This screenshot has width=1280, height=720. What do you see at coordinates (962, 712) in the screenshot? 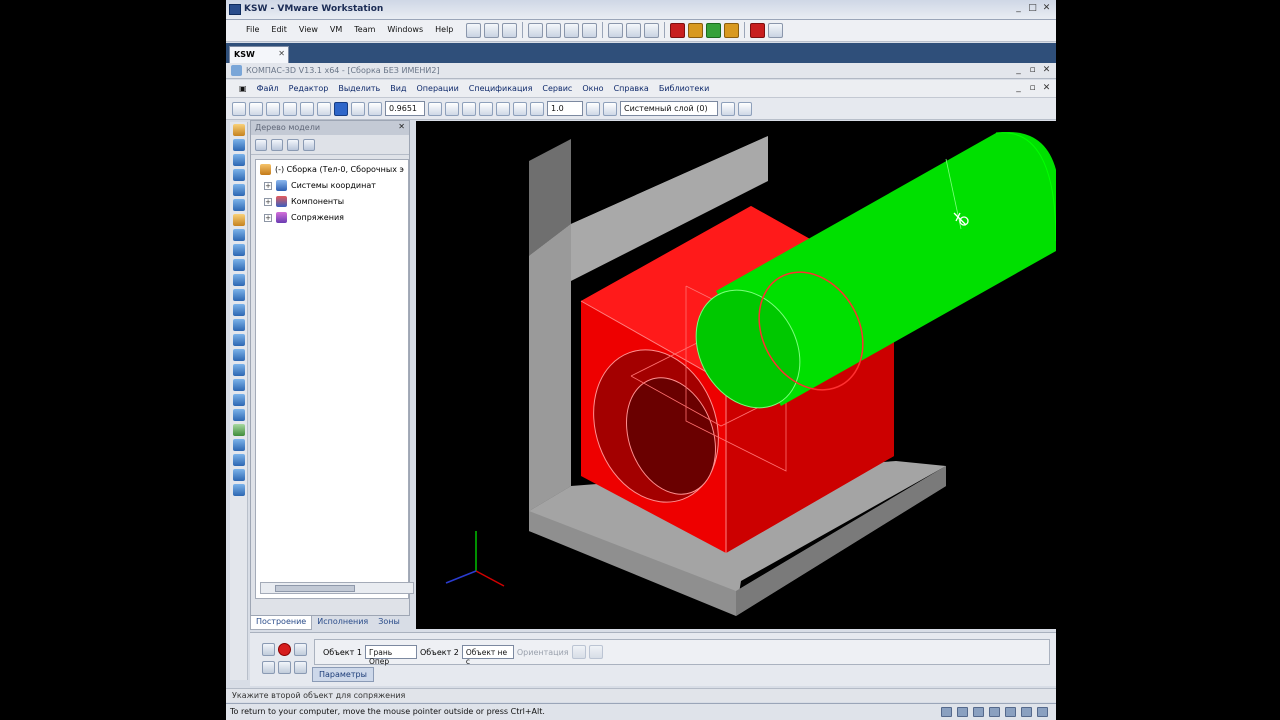
I see `cdrom-icon` at bounding box center [962, 712].